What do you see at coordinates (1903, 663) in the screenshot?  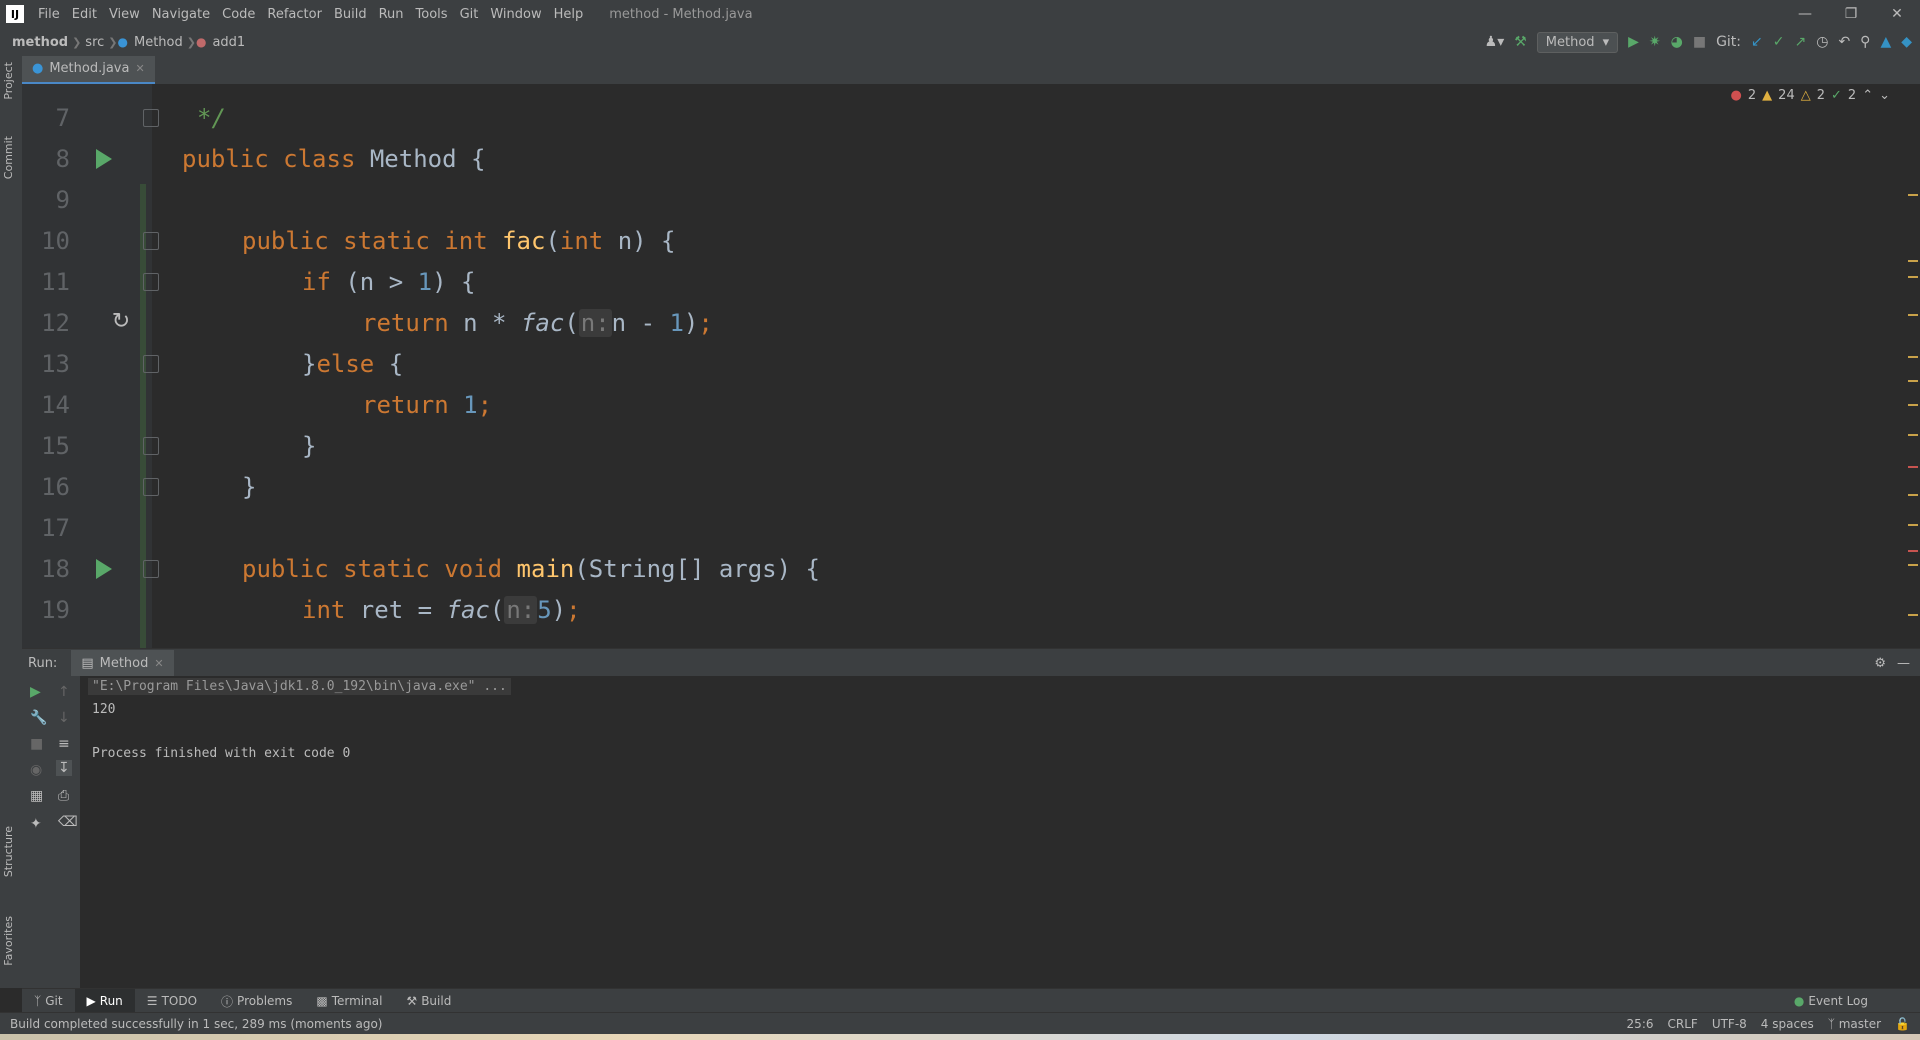 I see `hide-panel-icon: —` at bounding box center [1903, 663].